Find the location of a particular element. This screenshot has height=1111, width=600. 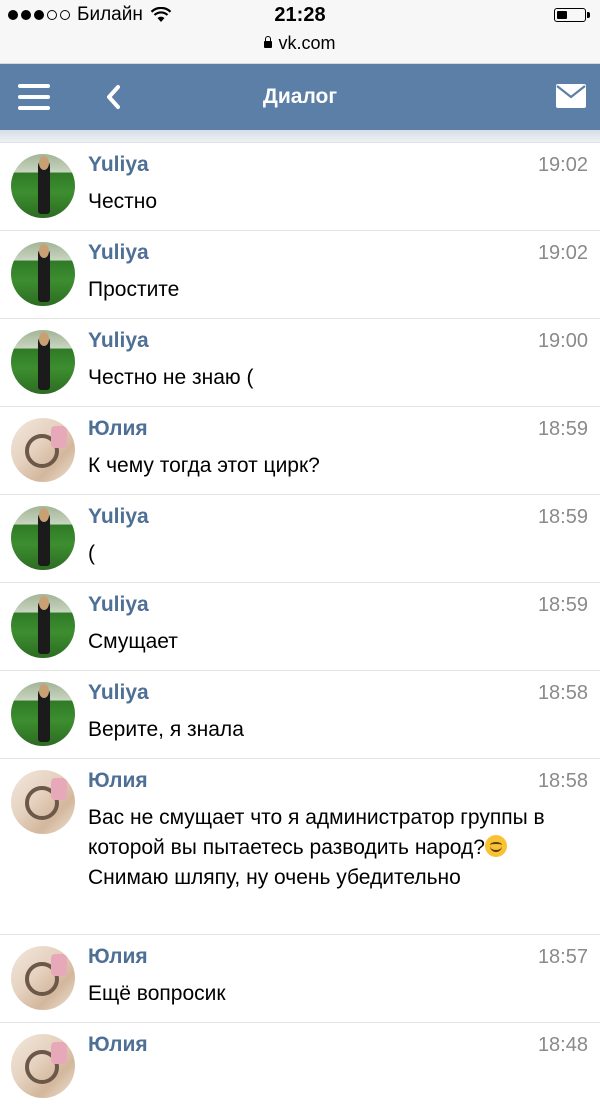

message-text: Честно is located at coordinates (123, 201).